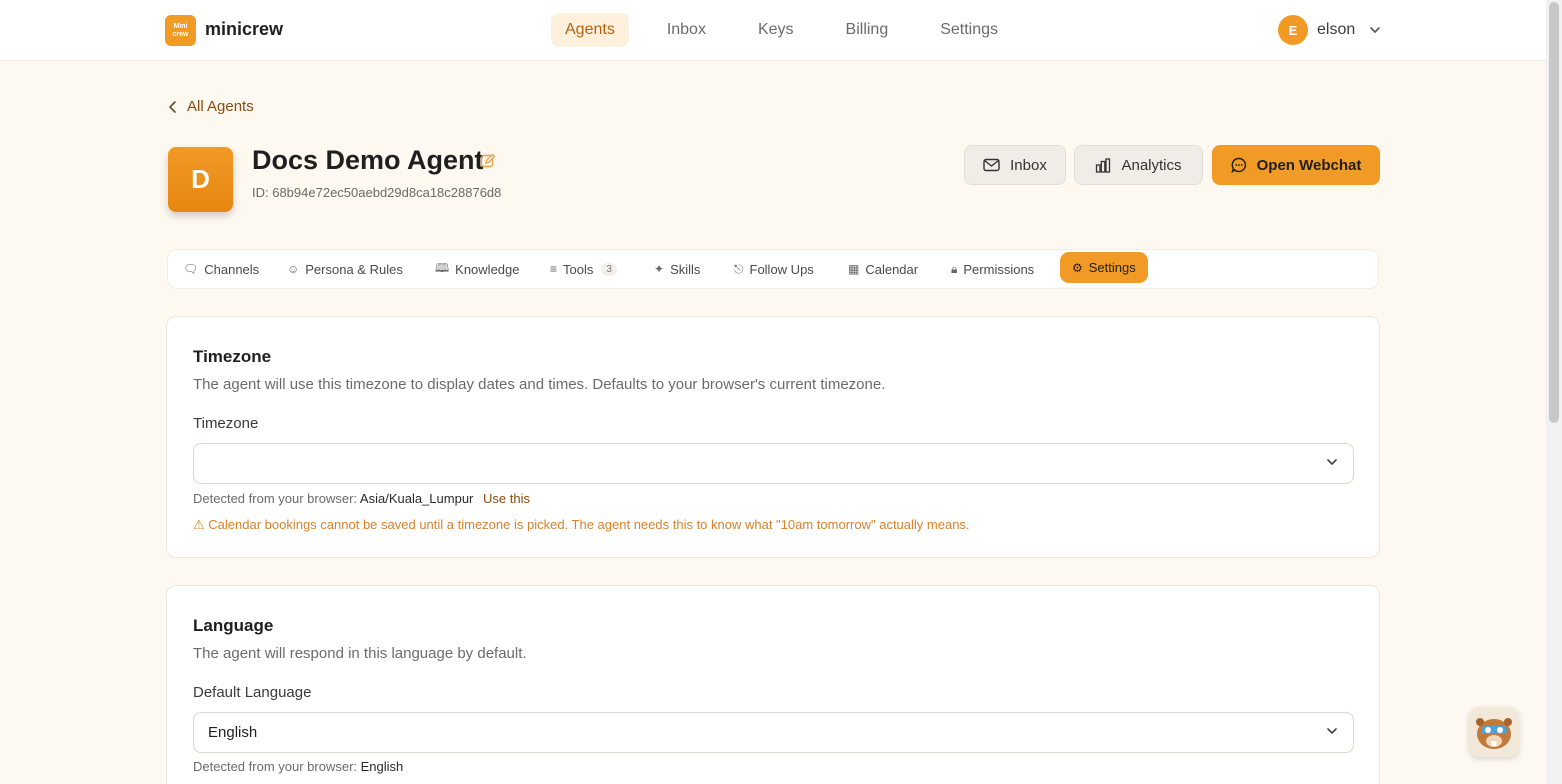 The image size is (1562, 784). What do you see at coordinates (487, 269) in the screenshot?
I see `tab-knowledge-label: Knowledge` at bounding box center [487, 269].